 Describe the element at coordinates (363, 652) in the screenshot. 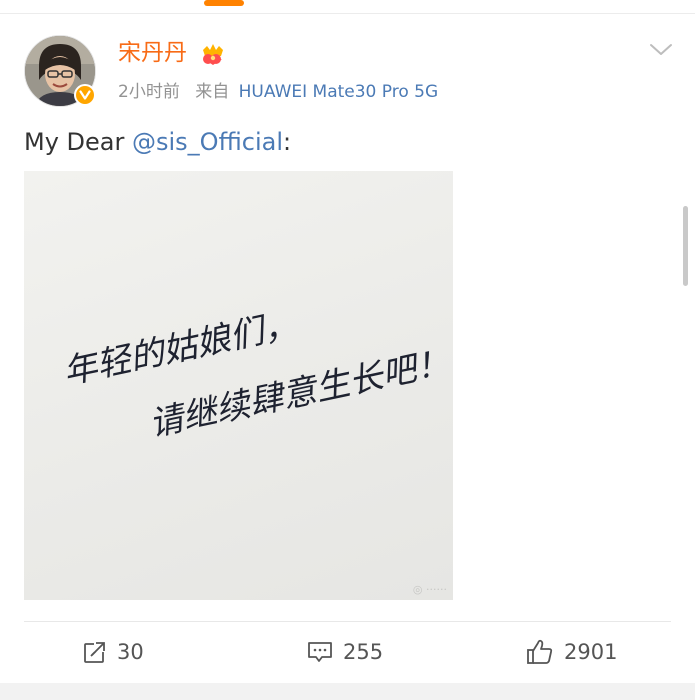

I see `comment-count: 255` at that location.